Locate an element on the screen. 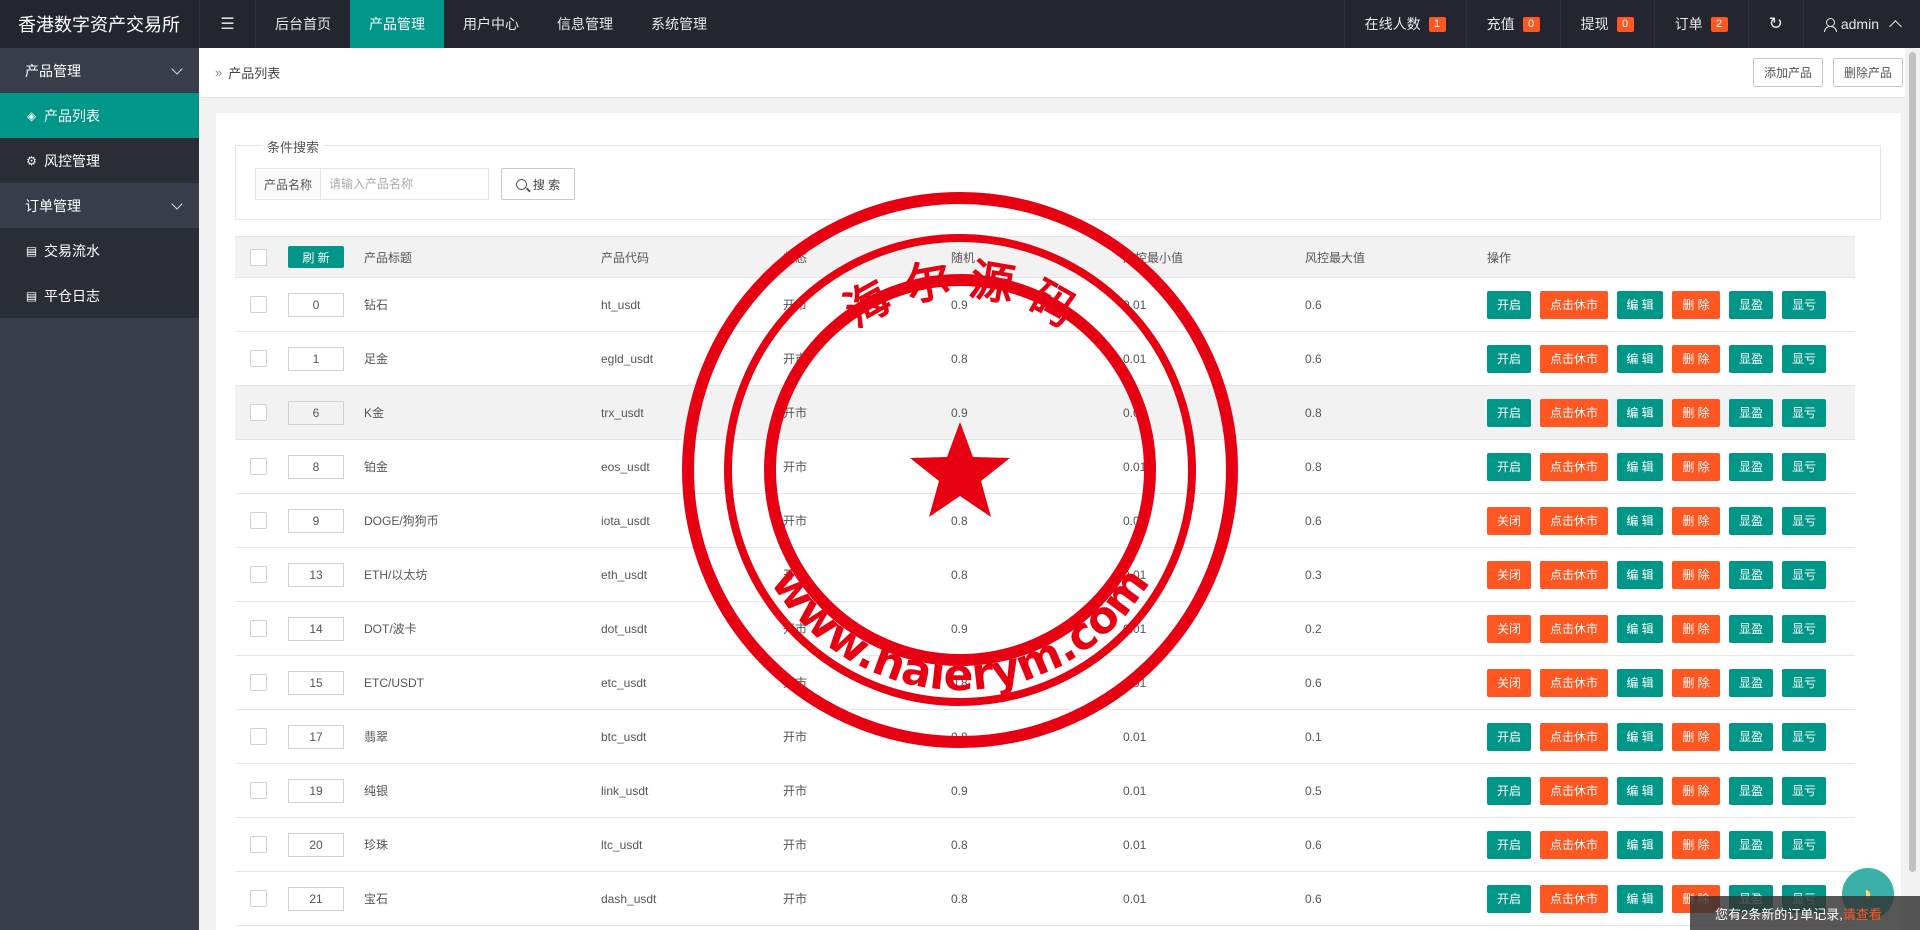  online-count: 在线人数 1 is located at coordinates (1404, 24).